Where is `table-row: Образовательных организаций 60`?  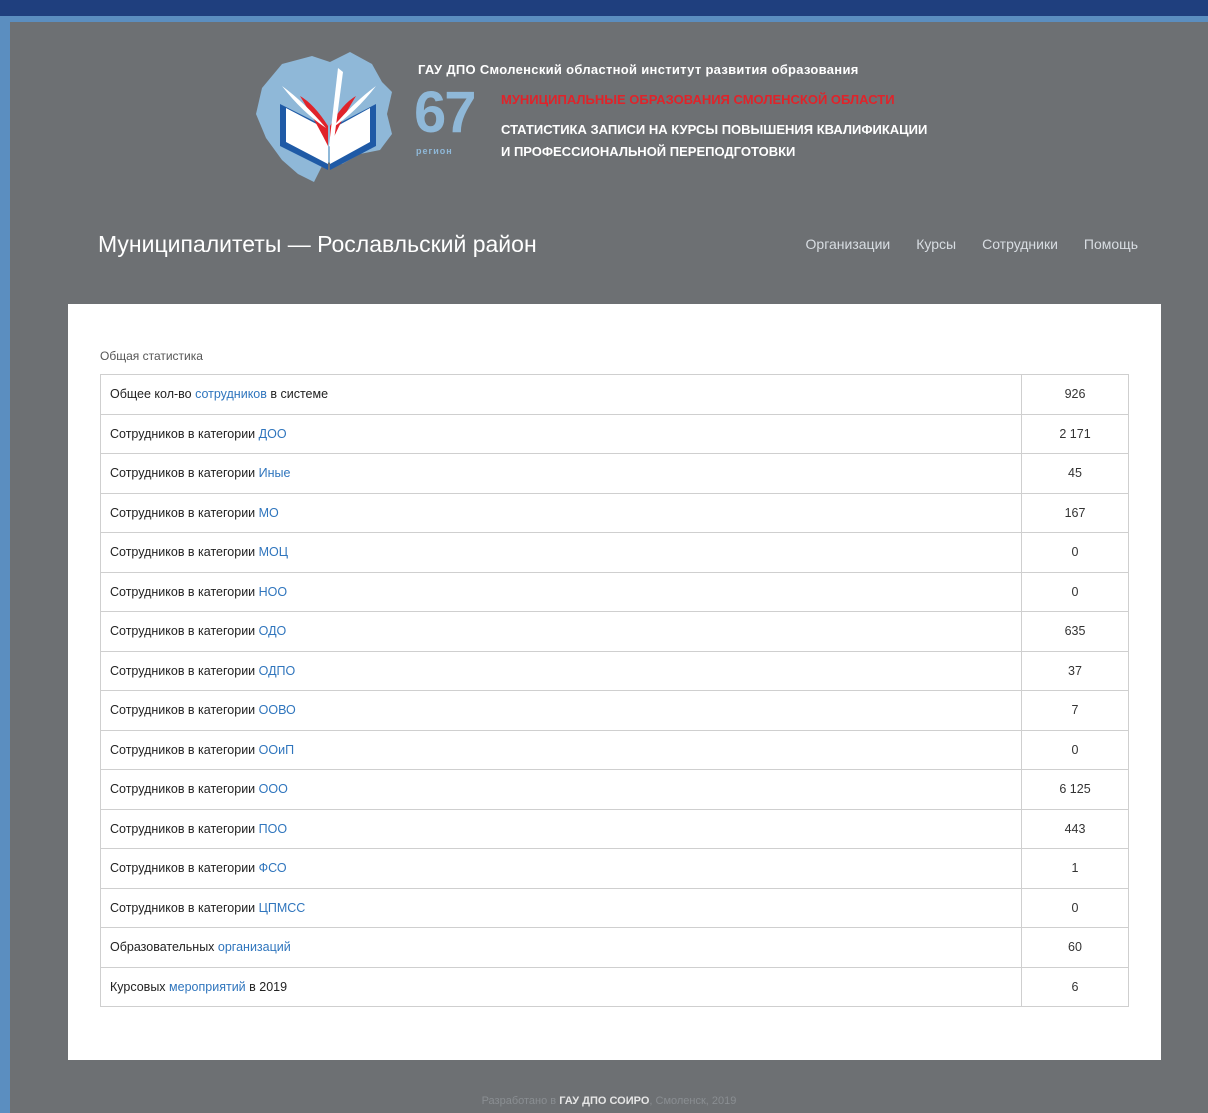 table-row: Образовательных организаций 60 is located at coordinates (614, 947).